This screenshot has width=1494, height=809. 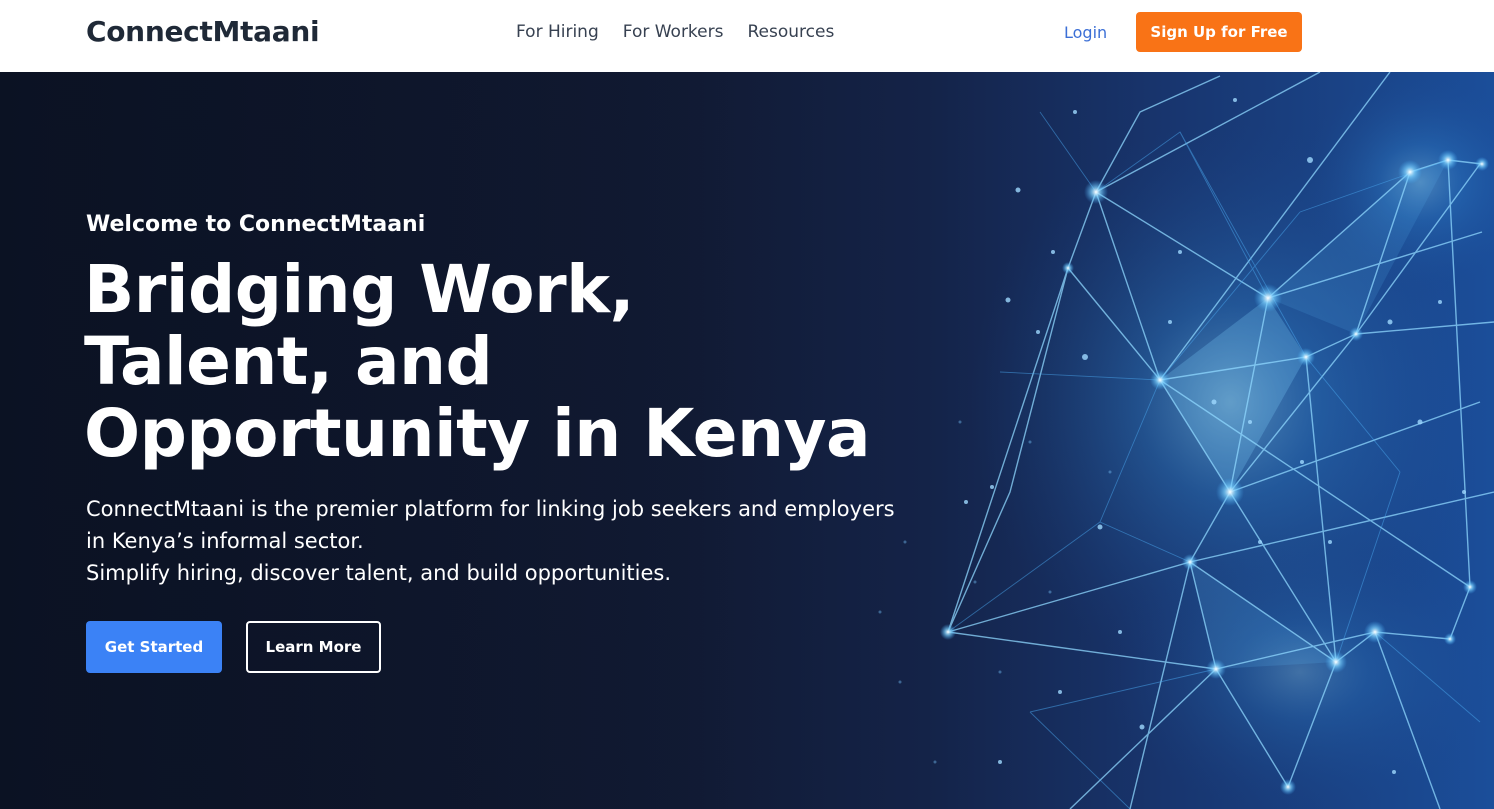 I want to click on nav-link-resources: Resources, so click(x=790, y=32).